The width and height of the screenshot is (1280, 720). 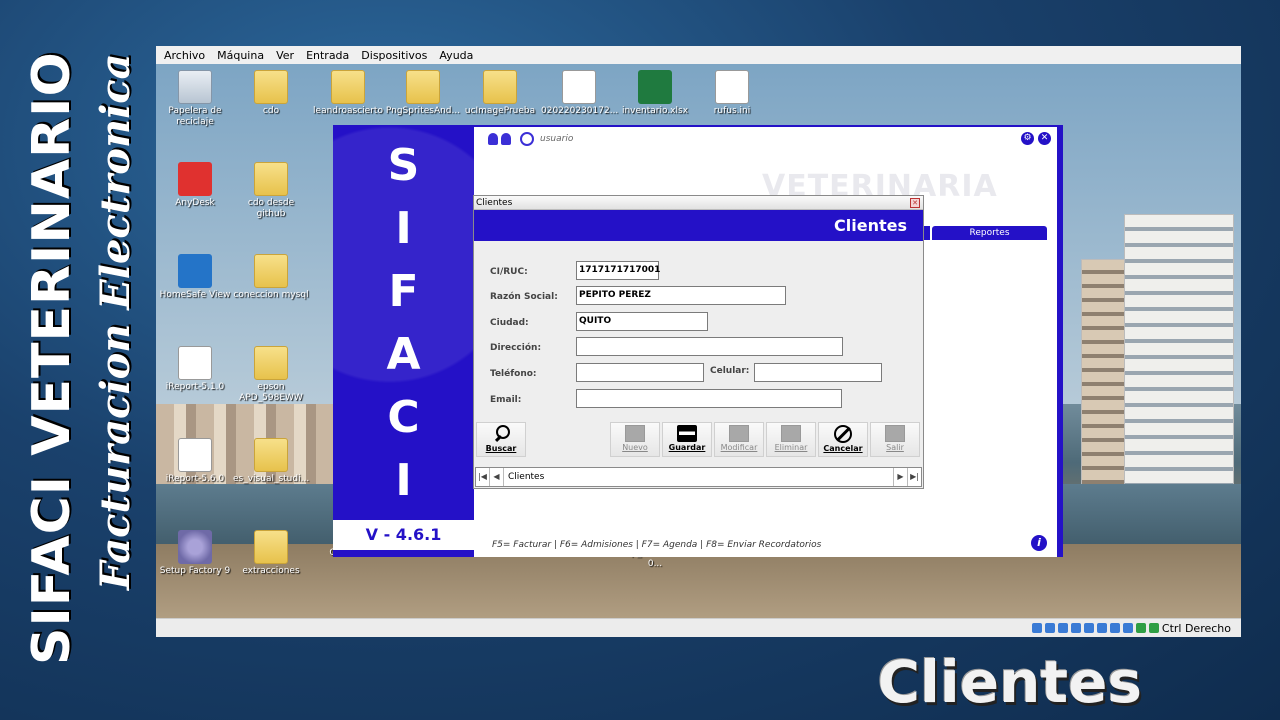 What do you see at coordinates (1140, 628) in the screenshot?
I see `cpu-icon` at bounding box center [1140, 628].